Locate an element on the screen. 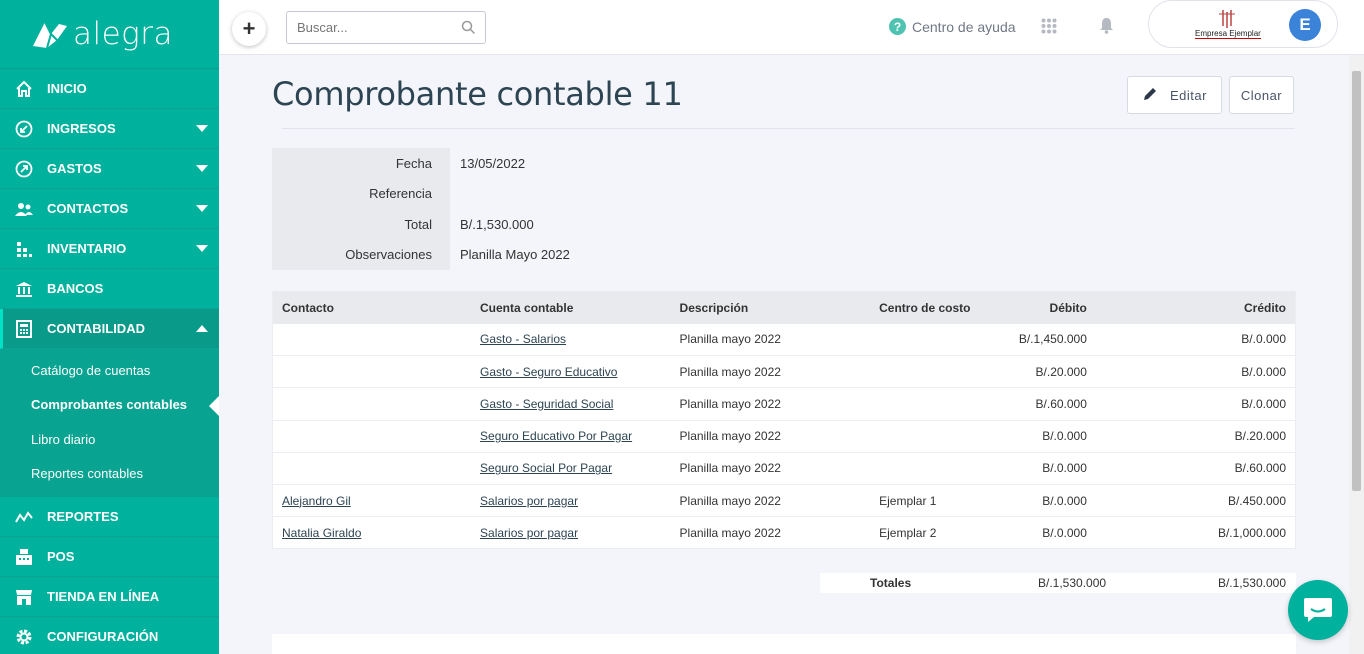  credit-cell: B/.60.000 is located at coordinates (1260, 468).